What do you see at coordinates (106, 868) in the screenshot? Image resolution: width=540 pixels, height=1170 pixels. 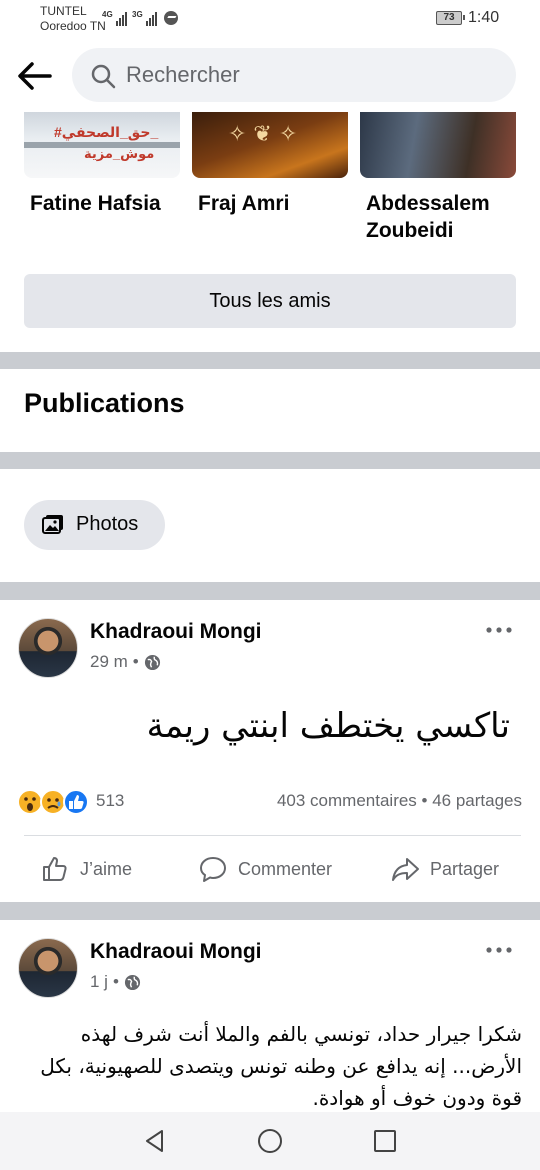 I see `like-label: J’aime` at bounding box center [106, 868].